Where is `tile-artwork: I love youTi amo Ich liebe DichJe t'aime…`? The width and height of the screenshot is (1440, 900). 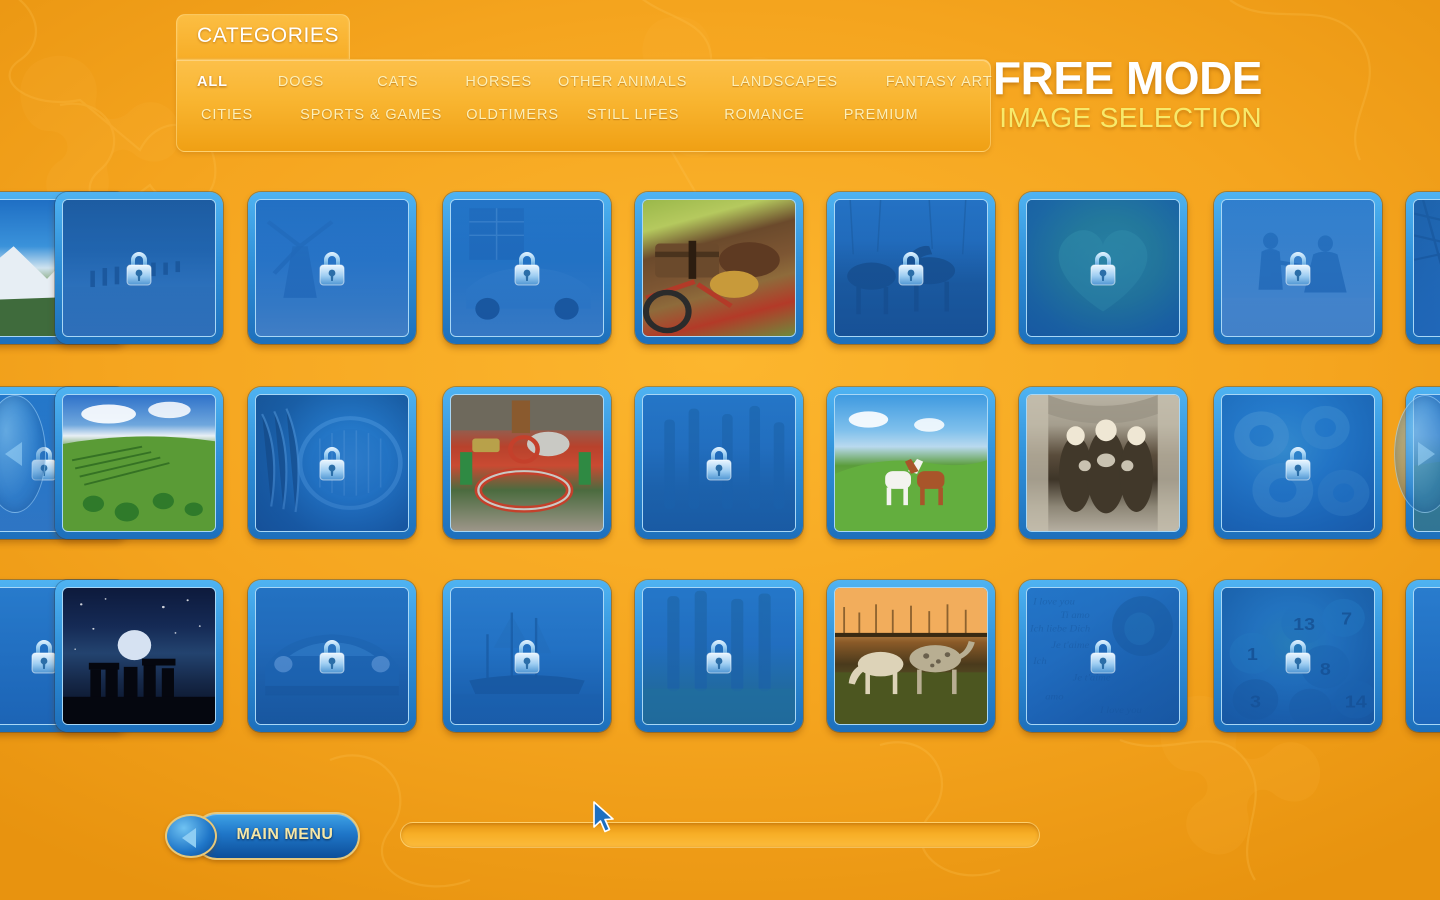
tile-artwork: I love youTi amo Ich liebe DichJe t'aime… is located at coordinates (1103, 656).